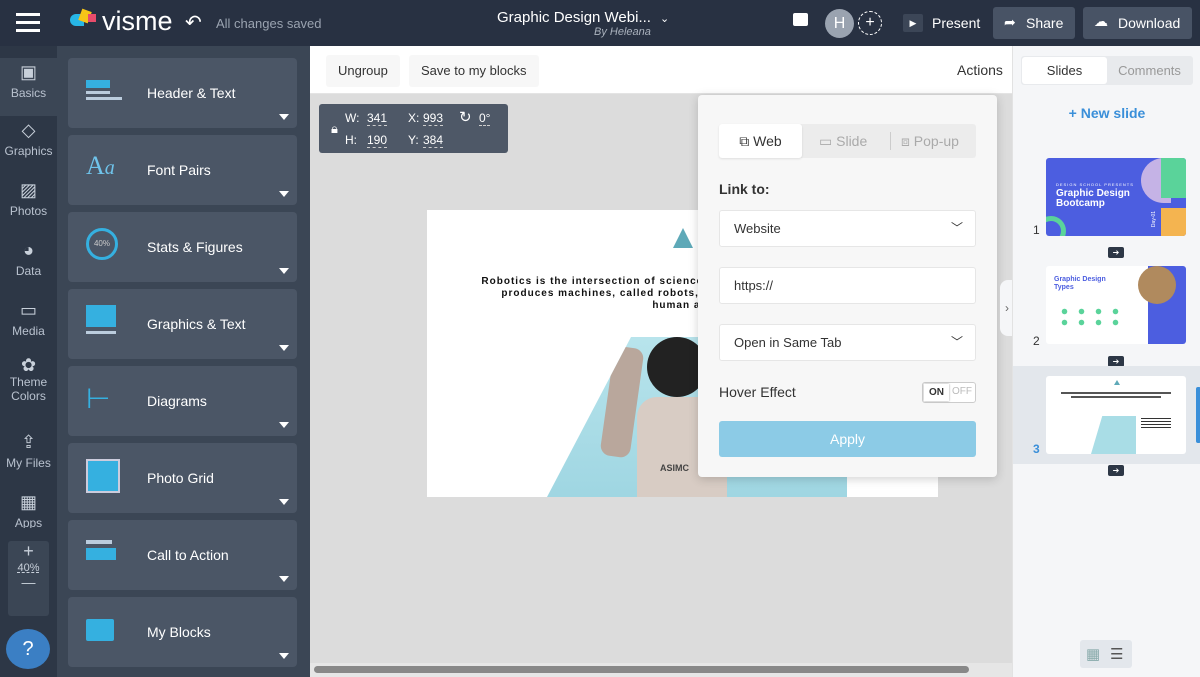 This screenshot has width=1200, height=677. I want to click on rail-item-theme-colors: ✿ Theme Colors, so click(28, 379).